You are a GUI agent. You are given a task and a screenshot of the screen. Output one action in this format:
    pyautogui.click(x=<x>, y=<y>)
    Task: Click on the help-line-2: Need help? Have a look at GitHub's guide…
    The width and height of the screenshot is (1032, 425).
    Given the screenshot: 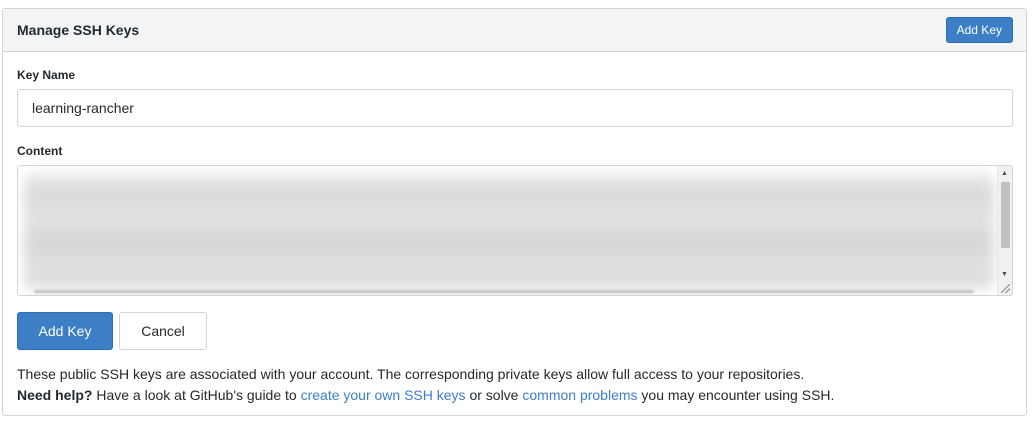 What is the action you would take?
    pyautogui.click(x=425, y=395)
    